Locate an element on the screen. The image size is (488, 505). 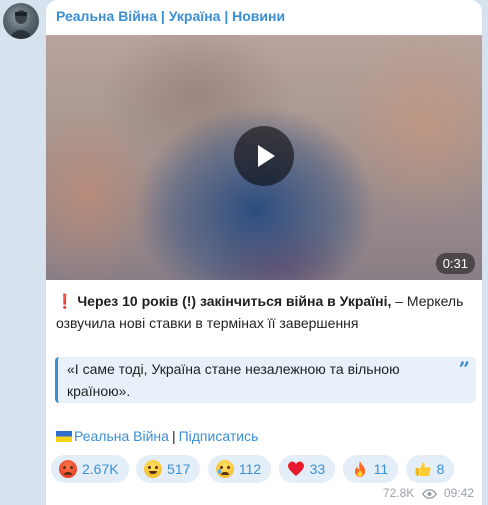
thumbs-up-icon is located at coordinates (423, 469).